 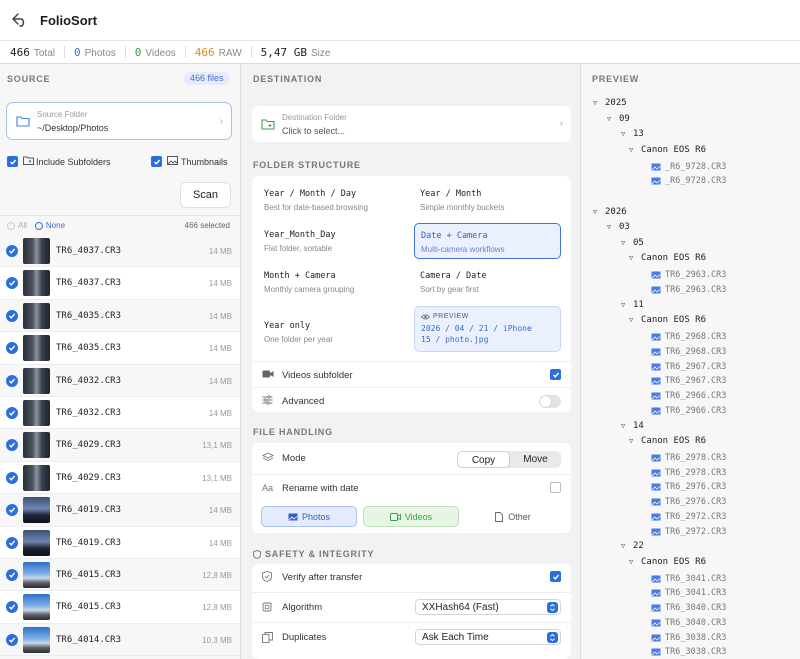 What do you see at coordinates (488, 607) in the screenshot?
I see `algorithm-select: XXHash64 (Fast)` at bounding box center [488, 607].